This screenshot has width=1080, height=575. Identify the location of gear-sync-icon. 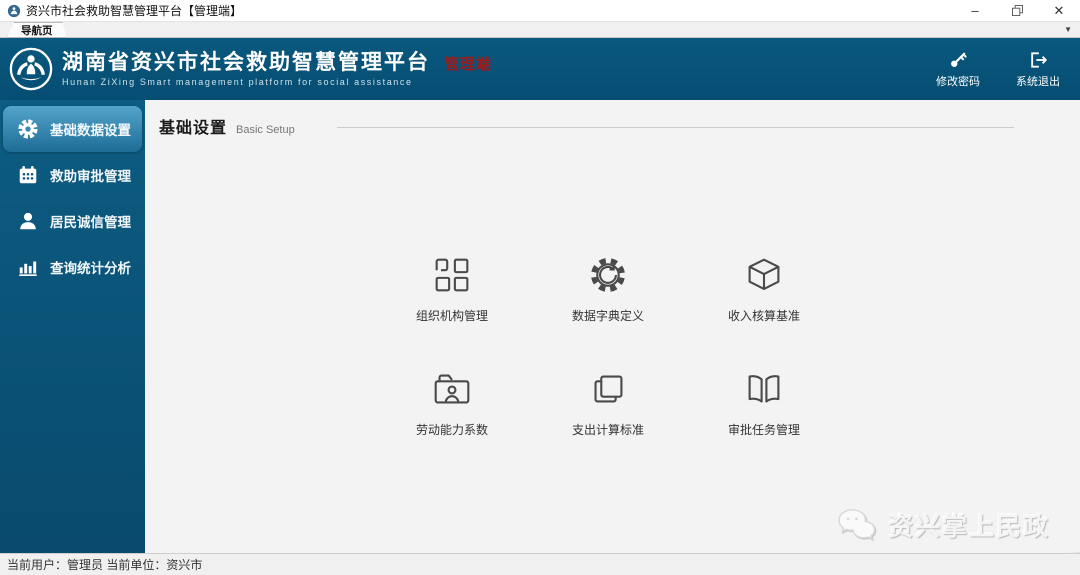
(608, 275).